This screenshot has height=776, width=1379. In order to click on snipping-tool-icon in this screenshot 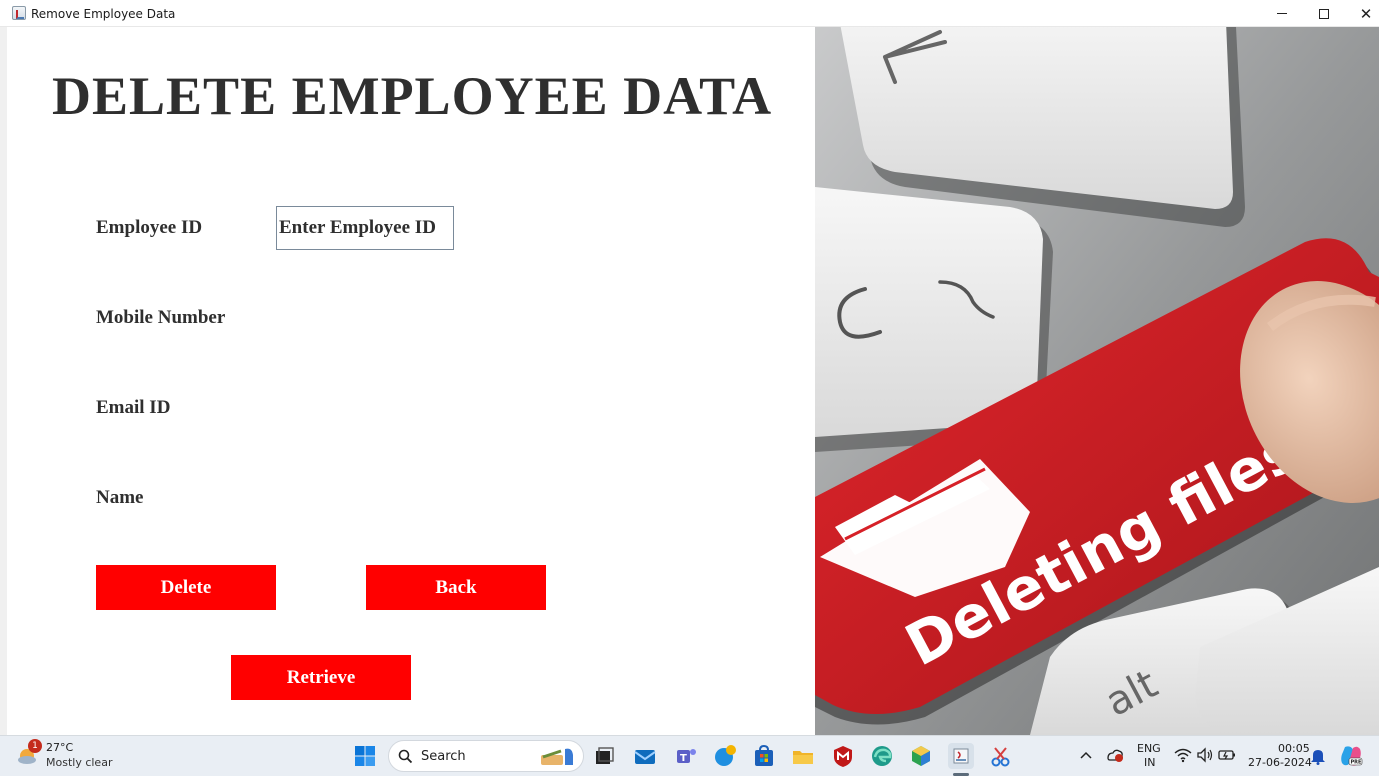, I will do `click(1001, 756)`.